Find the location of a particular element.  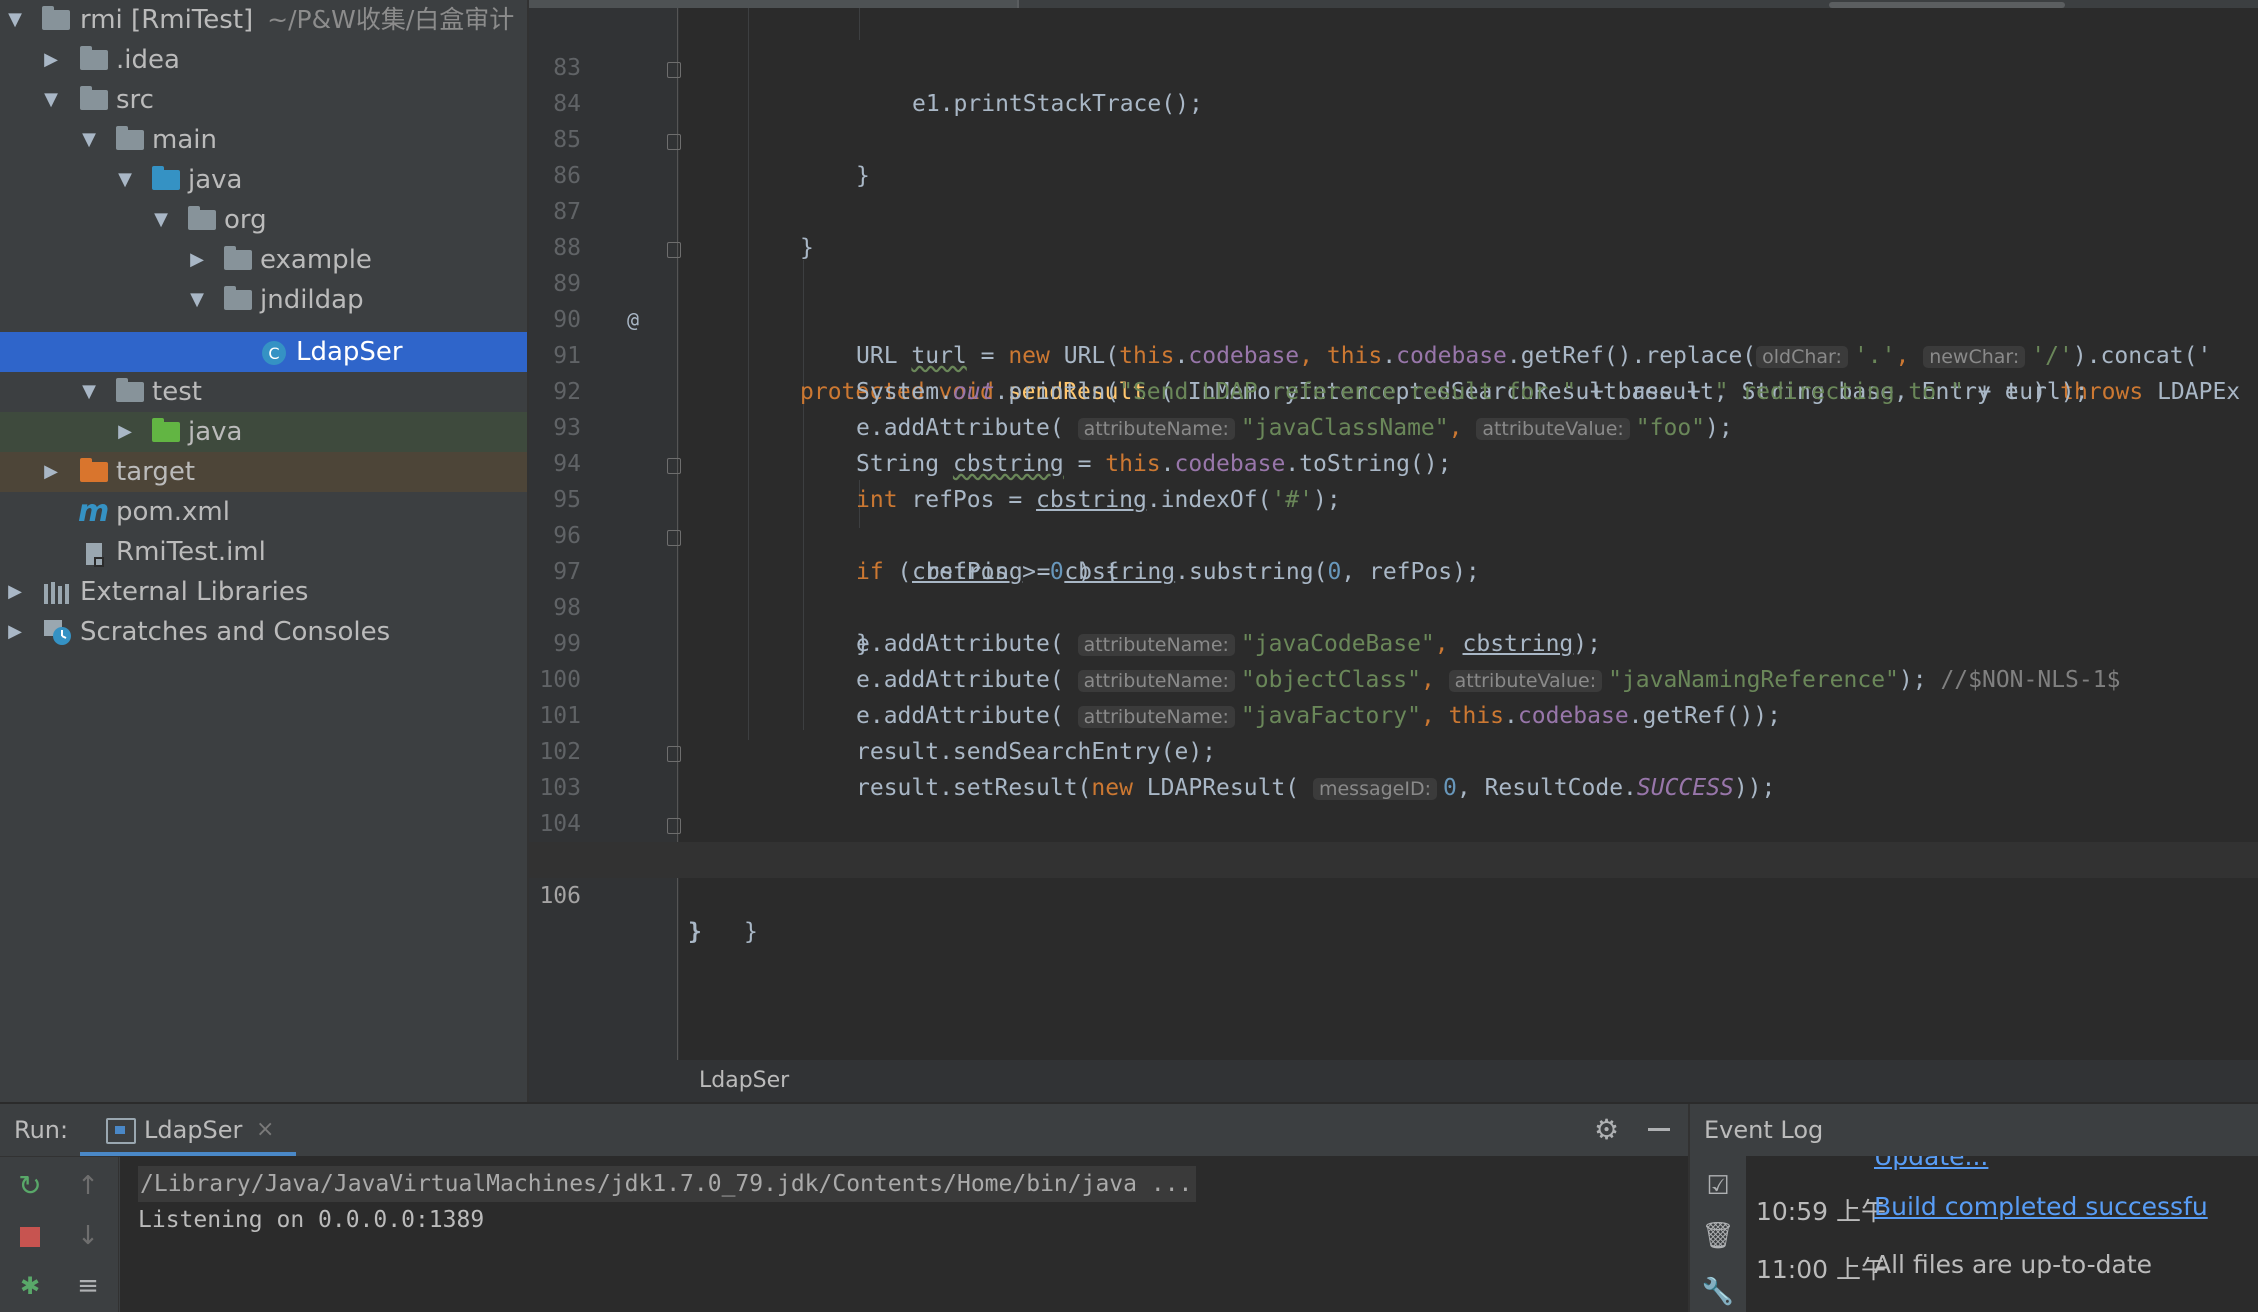

scratches-icon is located at coordinates (57, 631).